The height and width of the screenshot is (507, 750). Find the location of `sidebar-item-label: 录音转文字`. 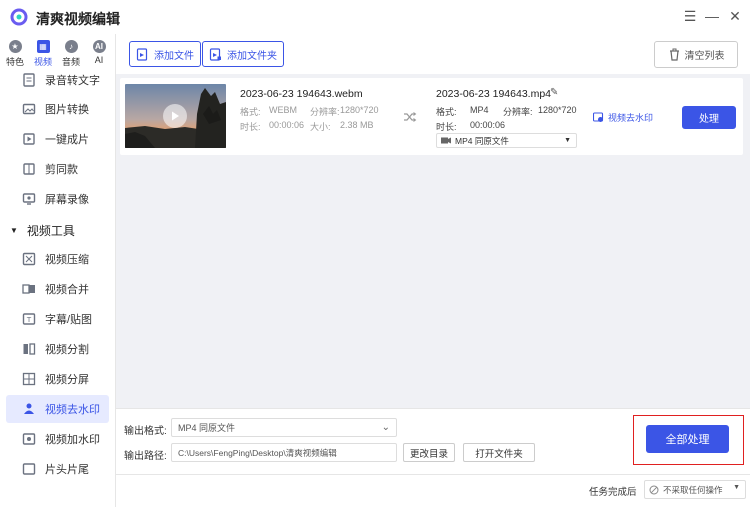

sidebar-item-label: 录音转文字 is located at coordinates (72, 81).